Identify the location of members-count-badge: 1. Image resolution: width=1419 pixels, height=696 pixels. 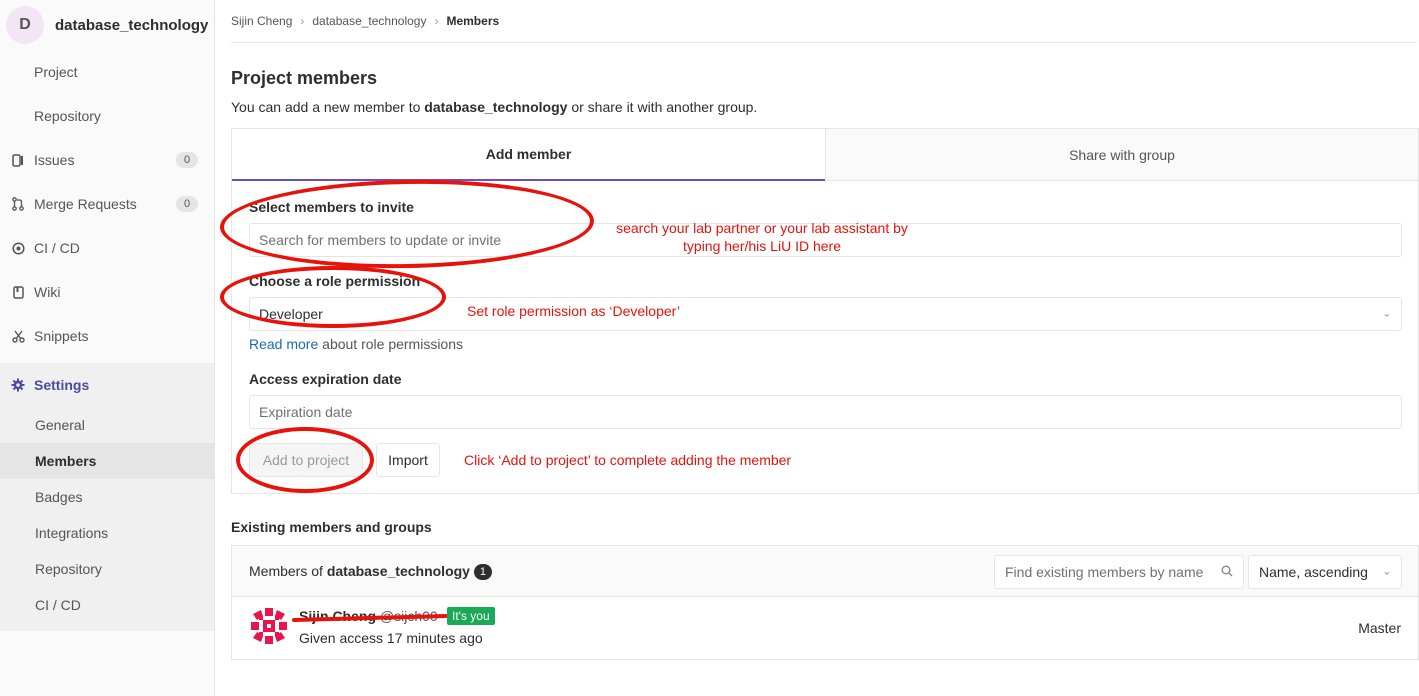
(482, 572).